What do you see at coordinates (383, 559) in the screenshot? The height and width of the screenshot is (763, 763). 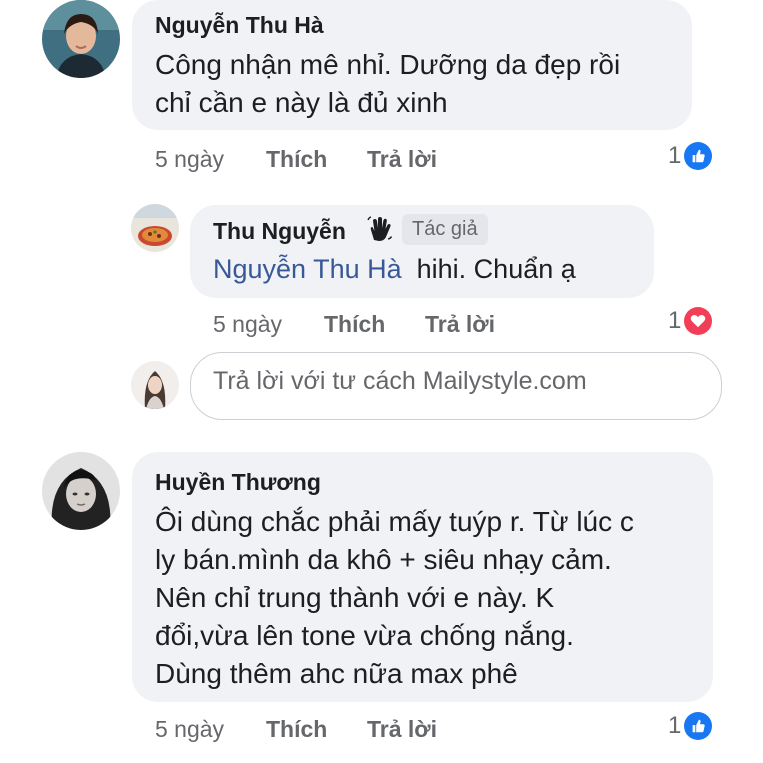 I see `comment-text-line: ly bán.mình da khô + siêu nhạy cảm.` at bounding box center [383, 559].